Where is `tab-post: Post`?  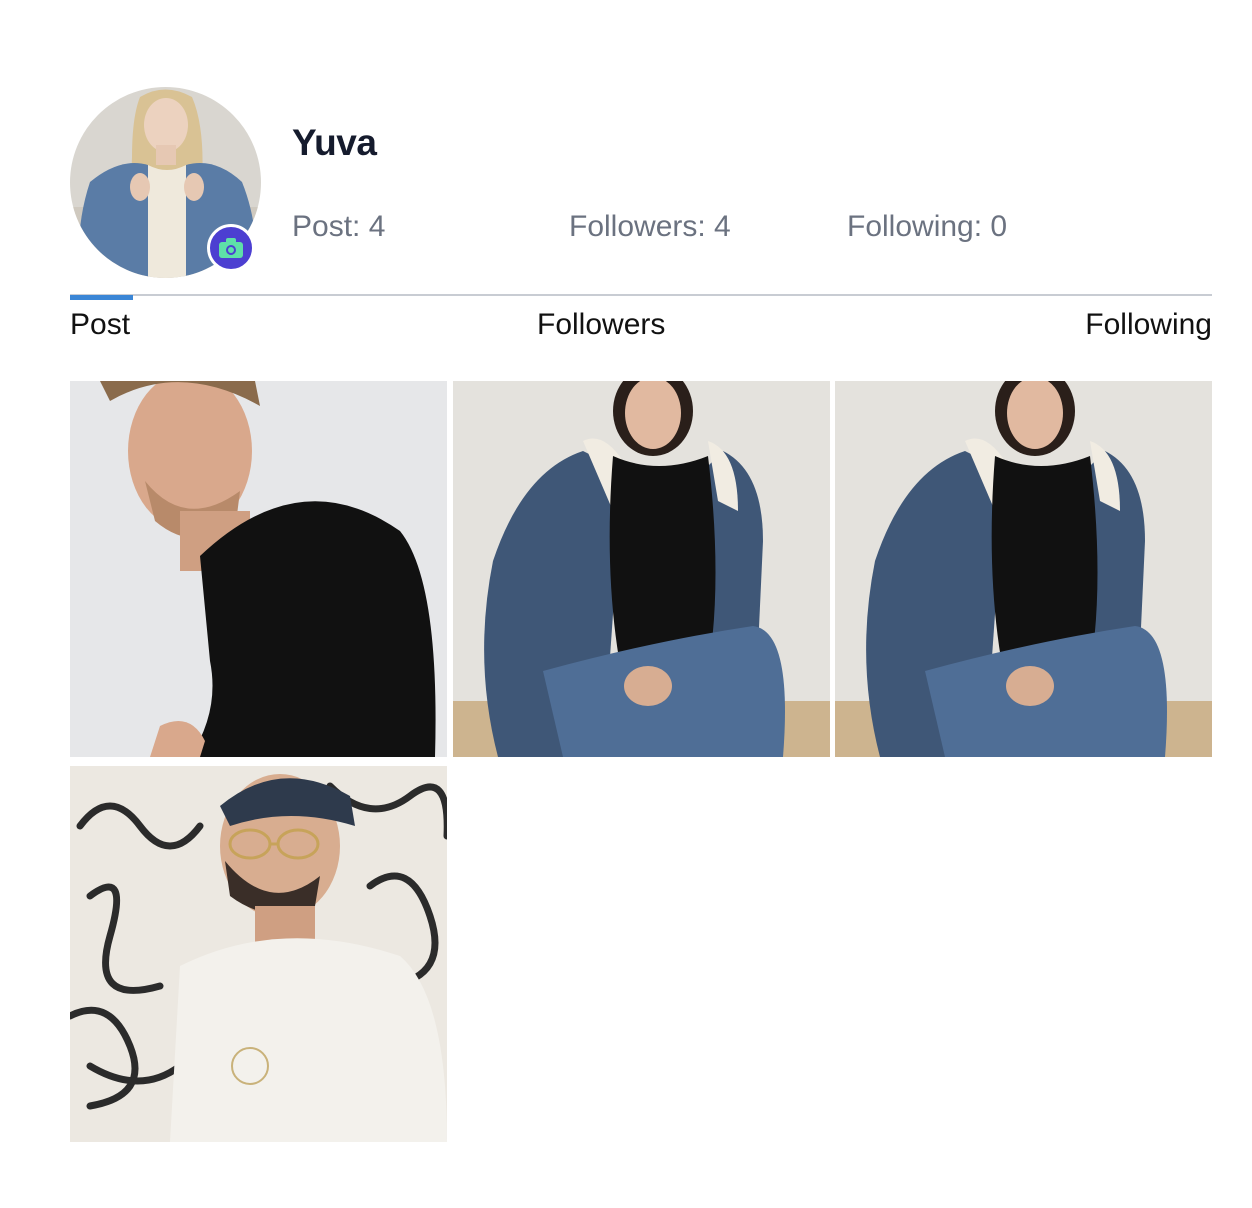 tab-post: Post is located at coordinates (100, 325).